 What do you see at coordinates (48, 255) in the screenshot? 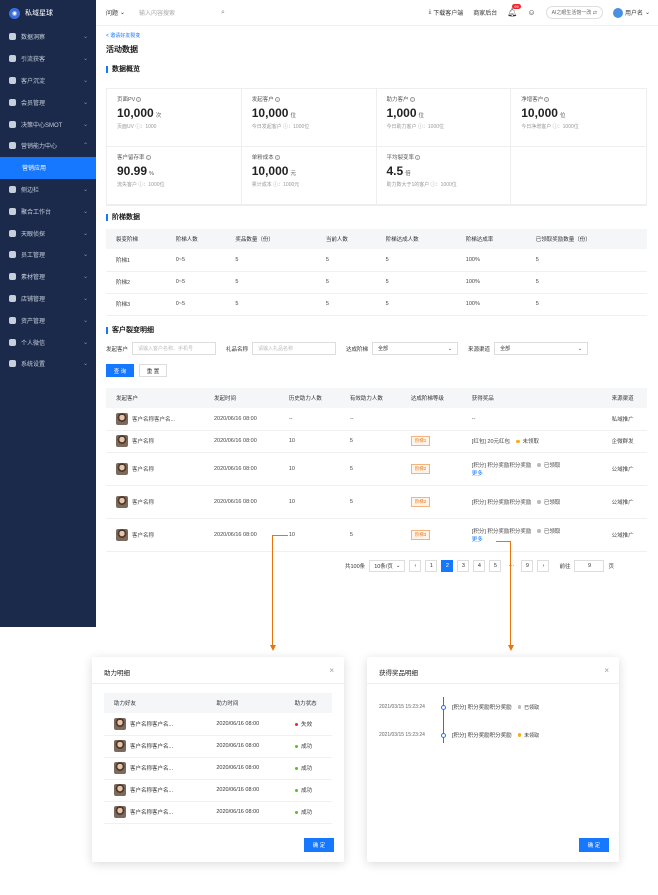
I see `sidebar-item: 员工管理 ⌄` at bounding box center [48, 255].